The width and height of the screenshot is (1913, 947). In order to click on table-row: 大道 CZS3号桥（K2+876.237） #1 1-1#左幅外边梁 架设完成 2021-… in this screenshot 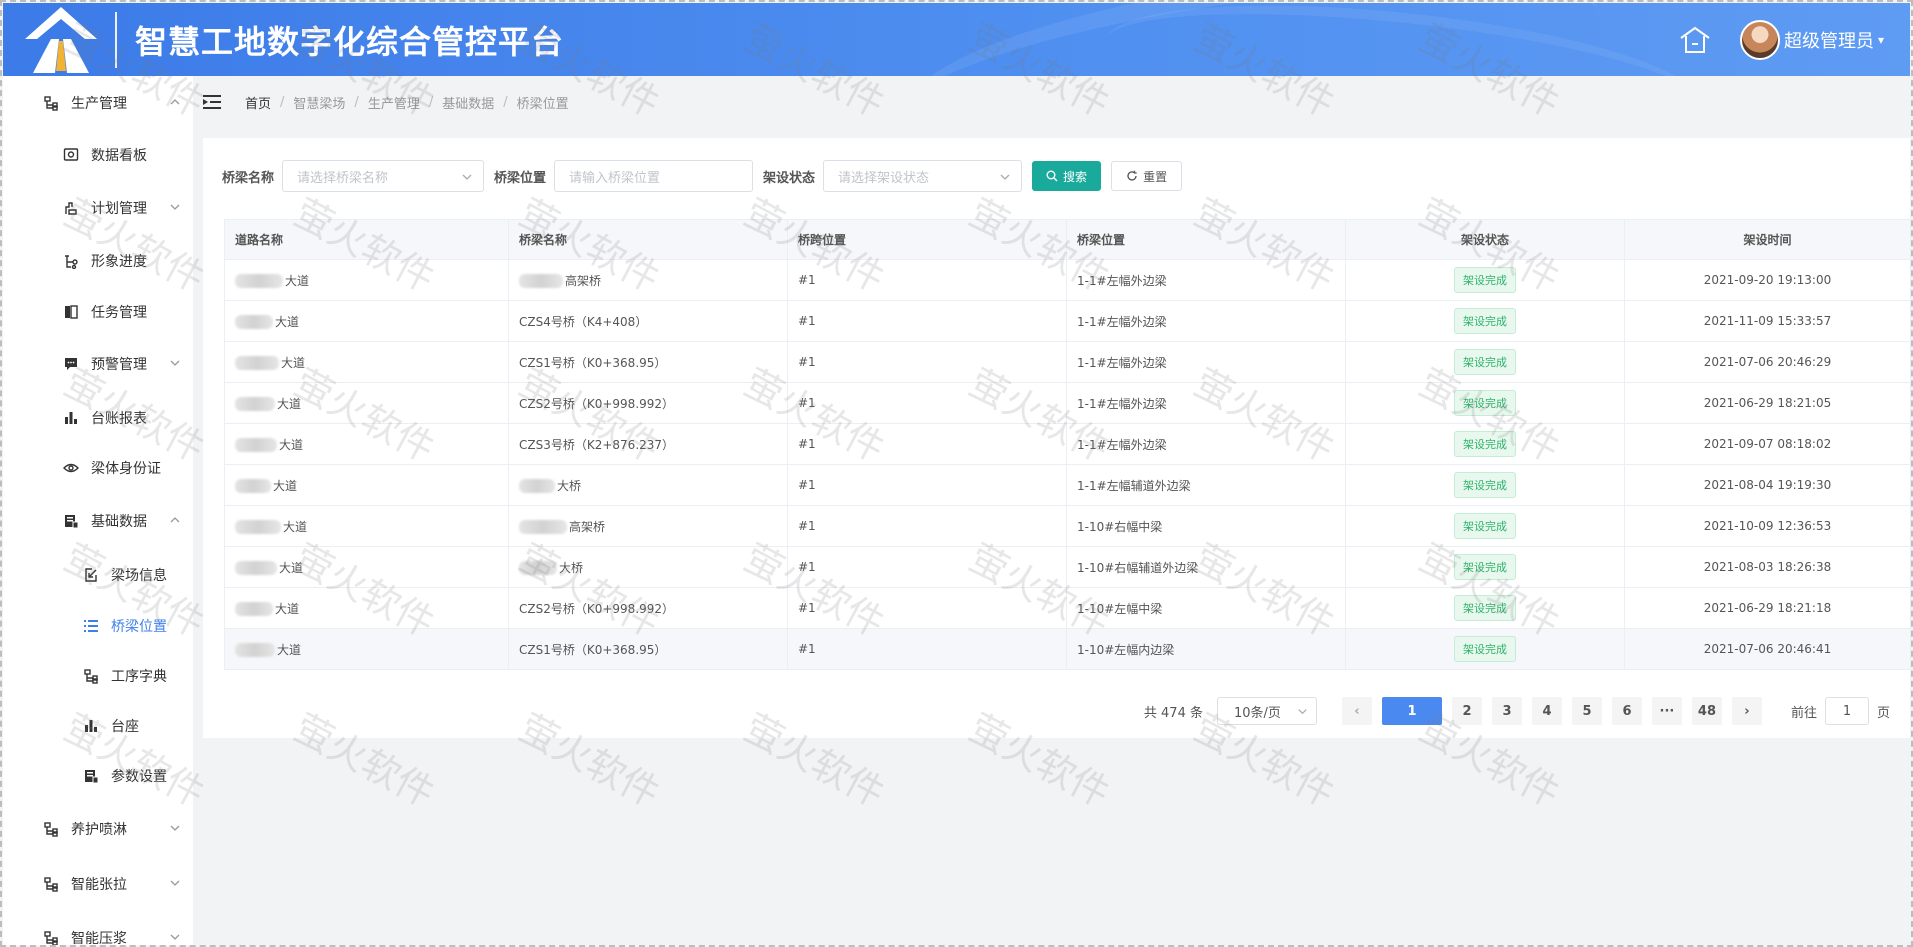, I will do `click(1067, 444)`.